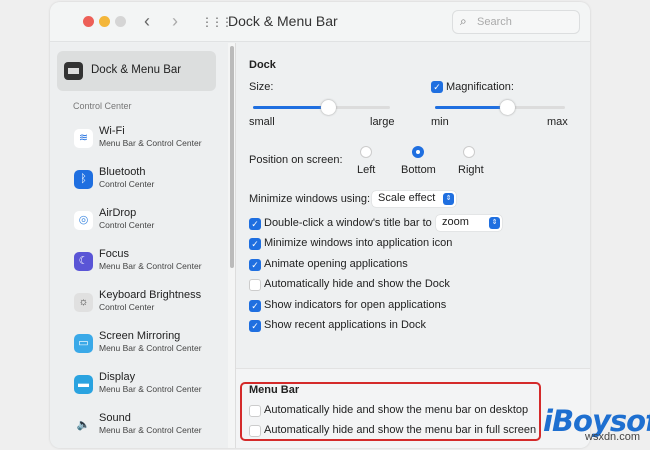 This screenshot has width=650, height=450. Describe the element at coordinates (102, 106) in the screenshot. I see `section-label: Control Center` at that location.